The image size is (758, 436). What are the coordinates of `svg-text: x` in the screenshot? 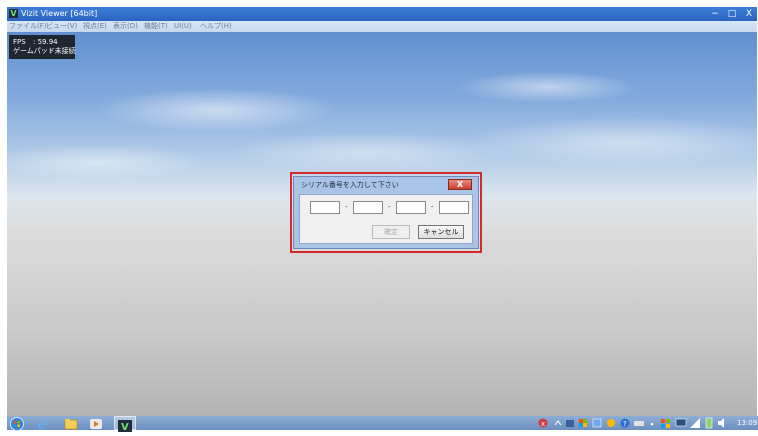 It's located at (543, 424).